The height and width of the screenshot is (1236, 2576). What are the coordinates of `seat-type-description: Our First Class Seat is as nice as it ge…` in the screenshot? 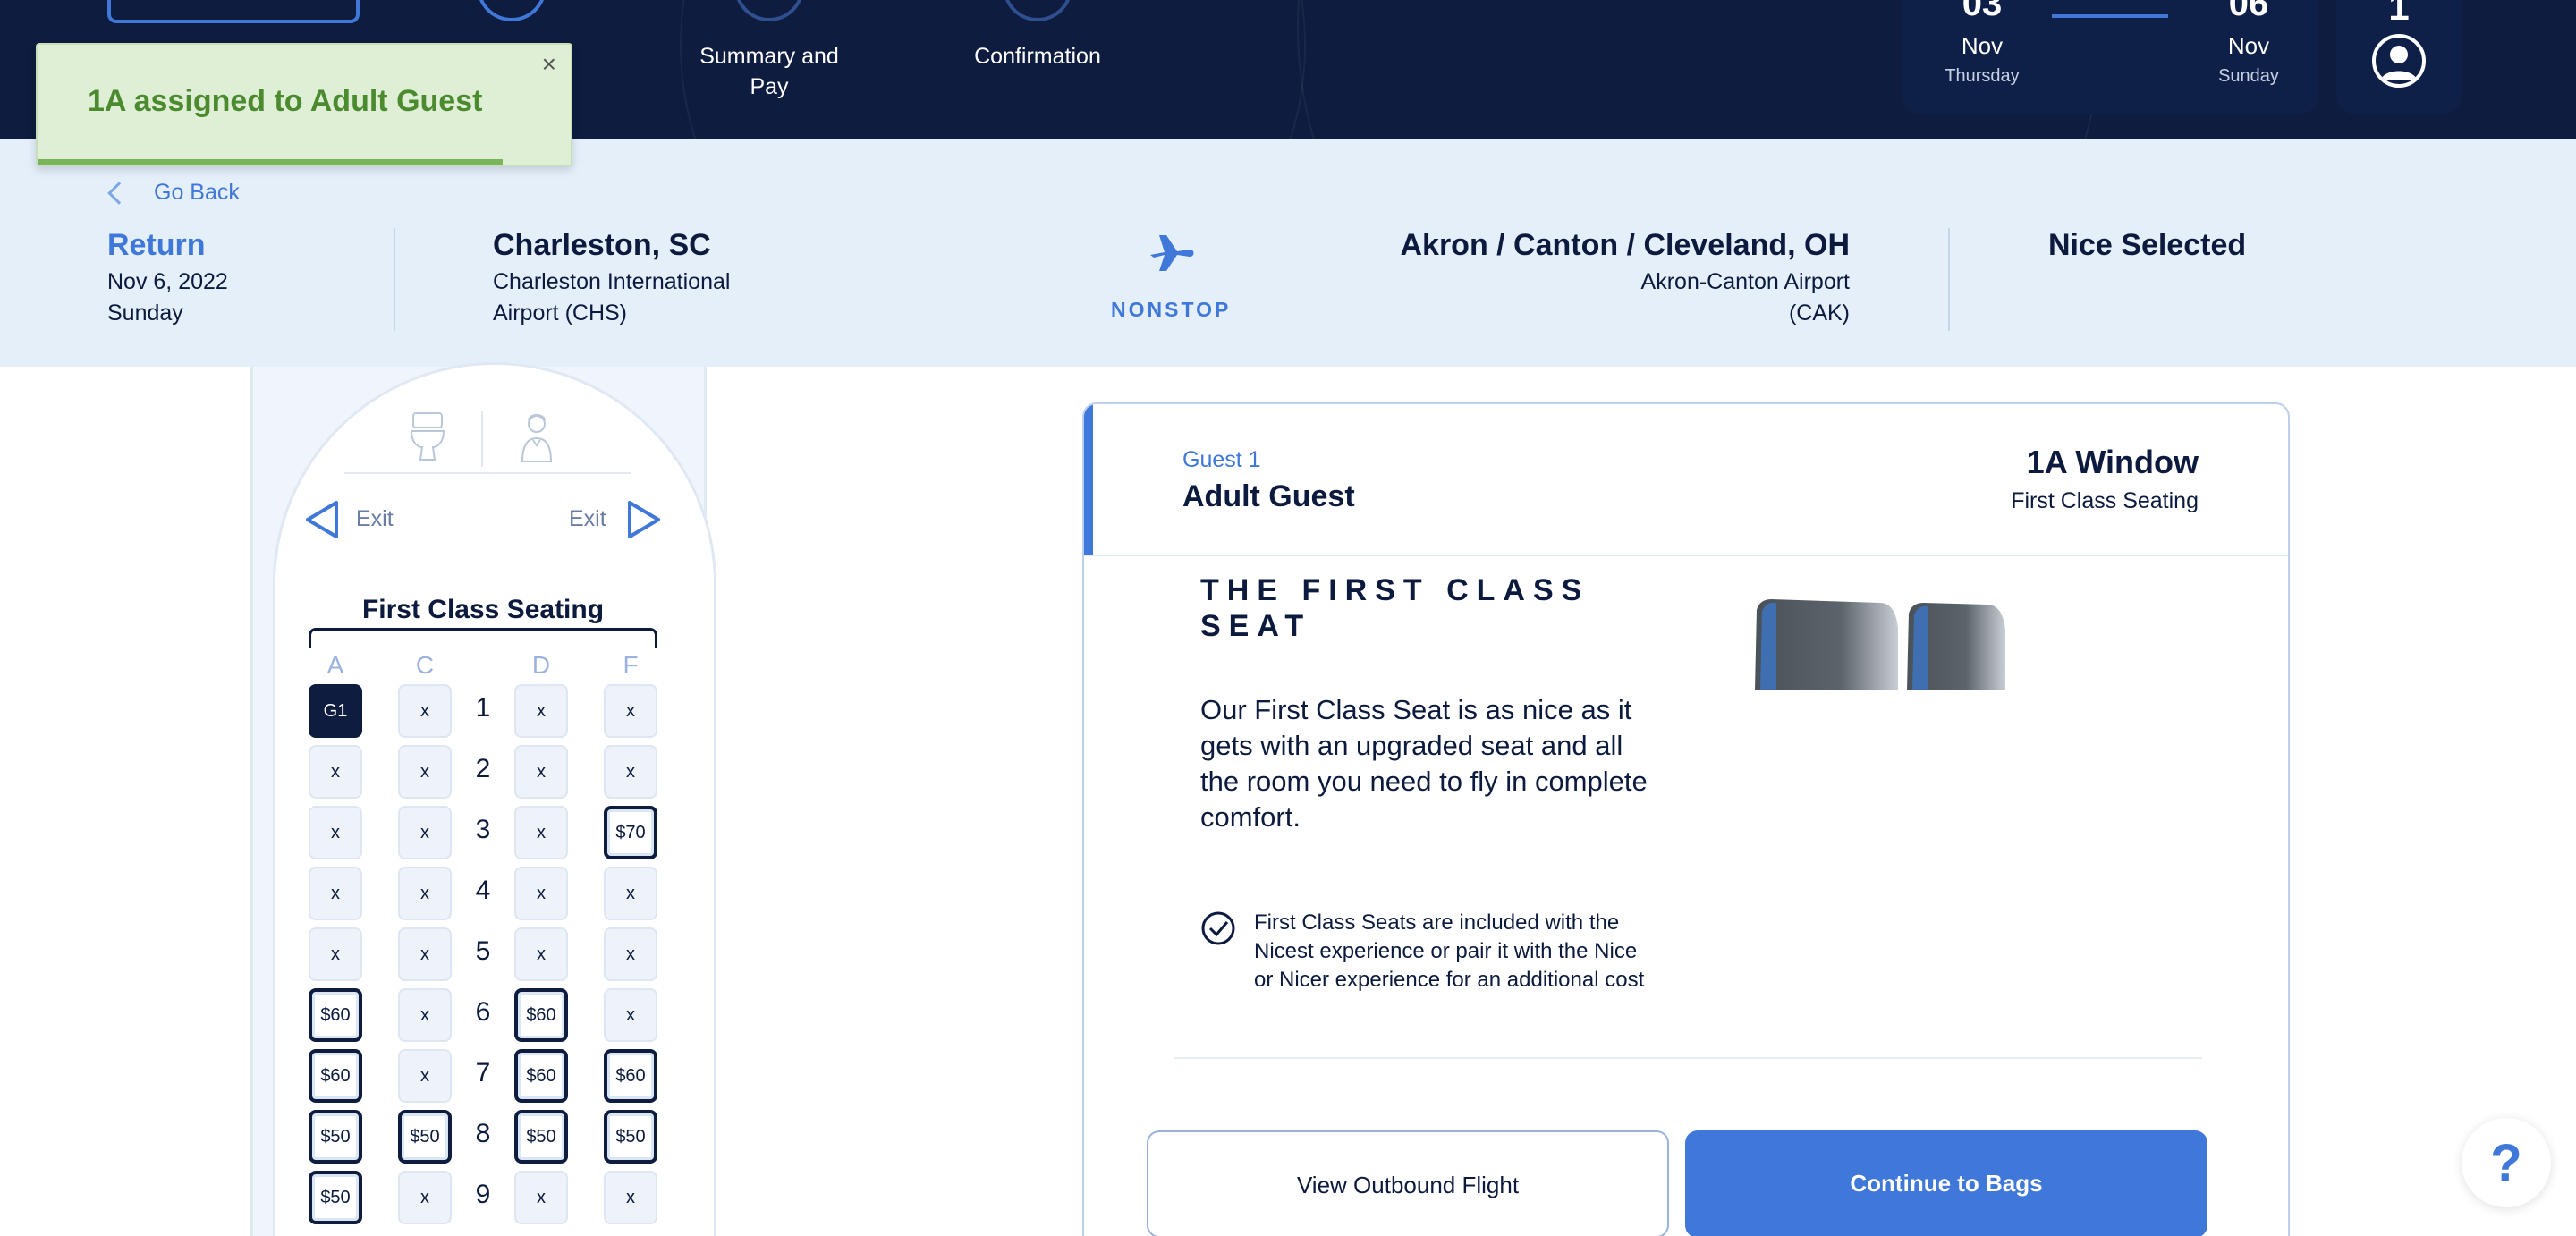 It's located at (1424, 763).